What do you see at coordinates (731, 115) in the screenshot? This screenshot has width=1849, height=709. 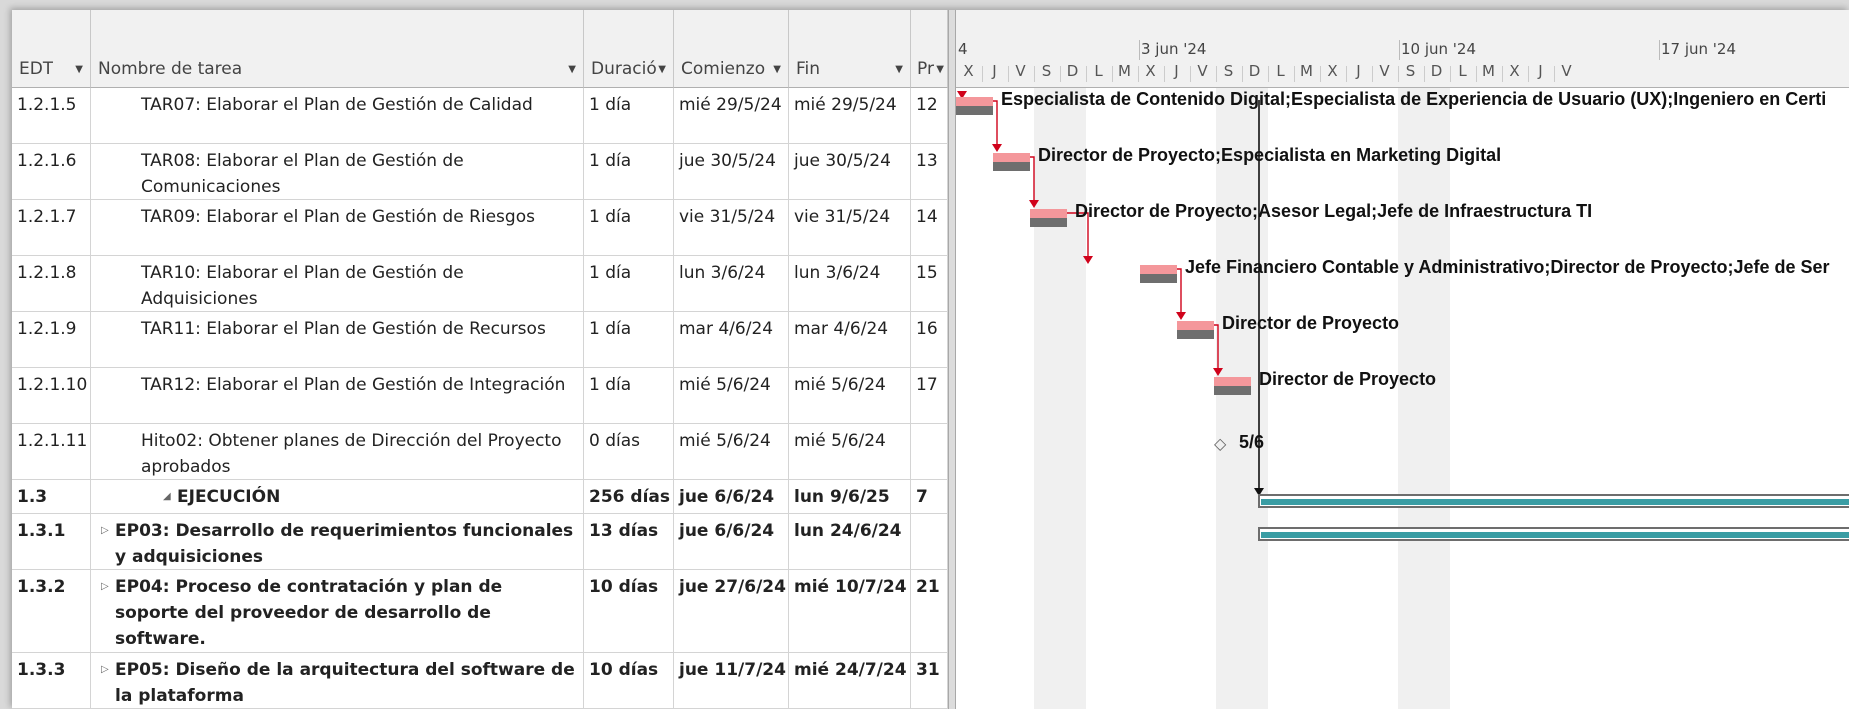 I see `cell-start: mié 29/5/24` at bounding box center [731, 115].